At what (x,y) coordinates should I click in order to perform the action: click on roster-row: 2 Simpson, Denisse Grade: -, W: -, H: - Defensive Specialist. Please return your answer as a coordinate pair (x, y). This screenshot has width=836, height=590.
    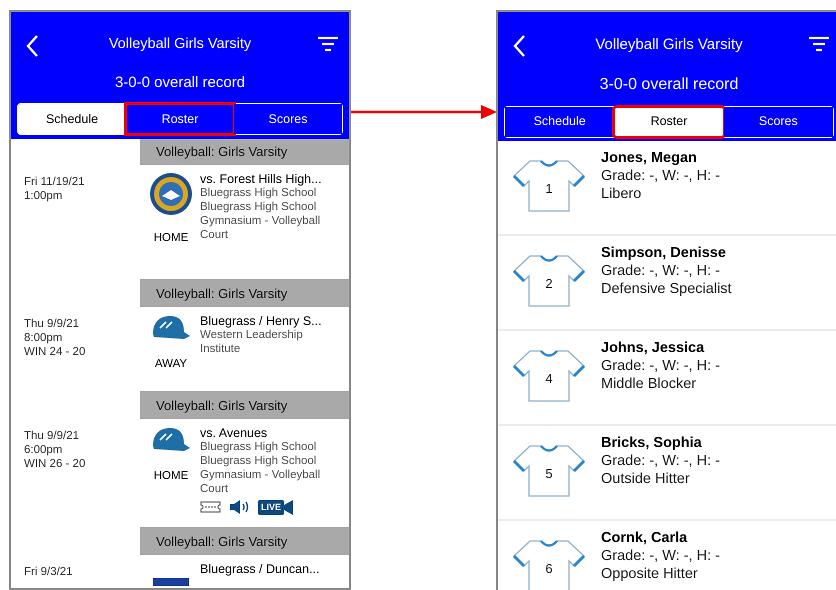
    Looking at the image, I should click on (667, 283).